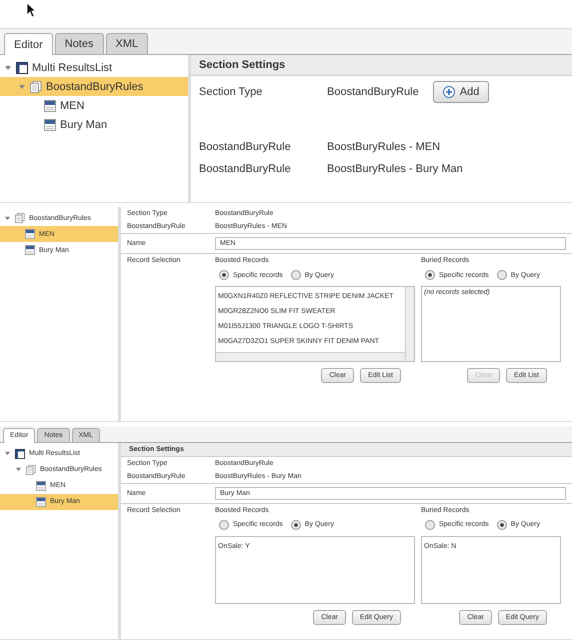 This screenshot has width=572, height=640. Describe the element at coordinates (409, 324) in the screenshot. I see `vertical-scrollbar` at that location.